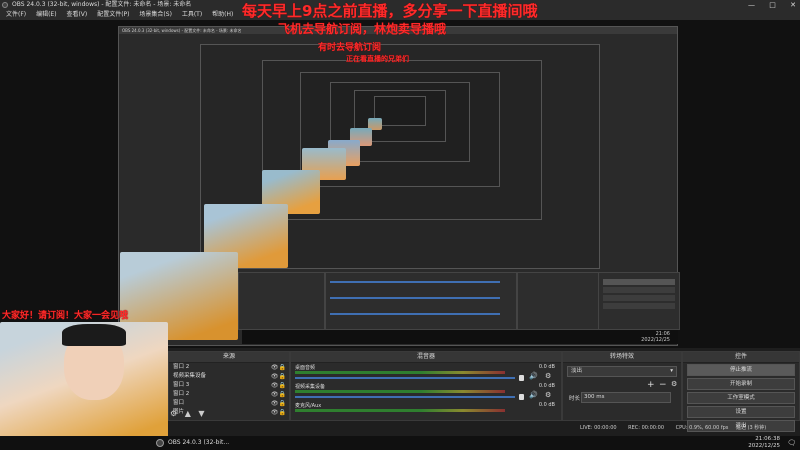 The image size is (800, 450). What do you see at coordinates (741, 412) in the screenshot?
I see `settings-button: 设置` at bounding box center [741, 412].